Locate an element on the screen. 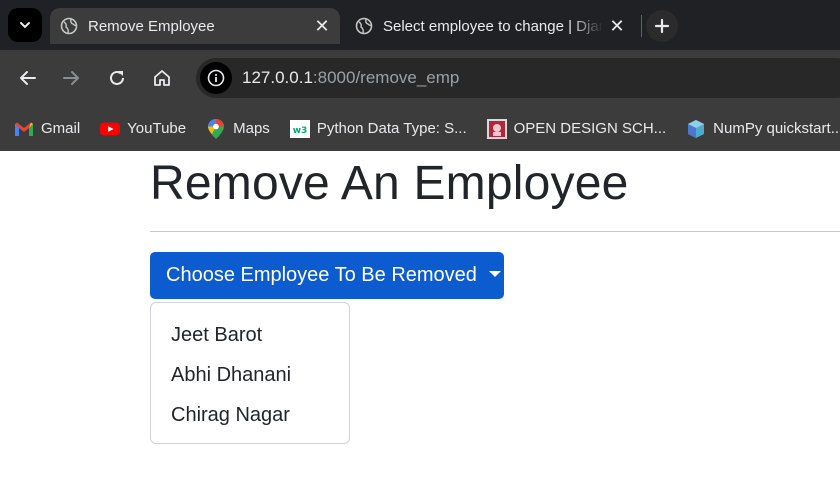 The image size is (840, 492). employee-dropdown-menu: Jeet Barot Abhi Dhanani Chirag Nagar is located at coordinates (250, 373).